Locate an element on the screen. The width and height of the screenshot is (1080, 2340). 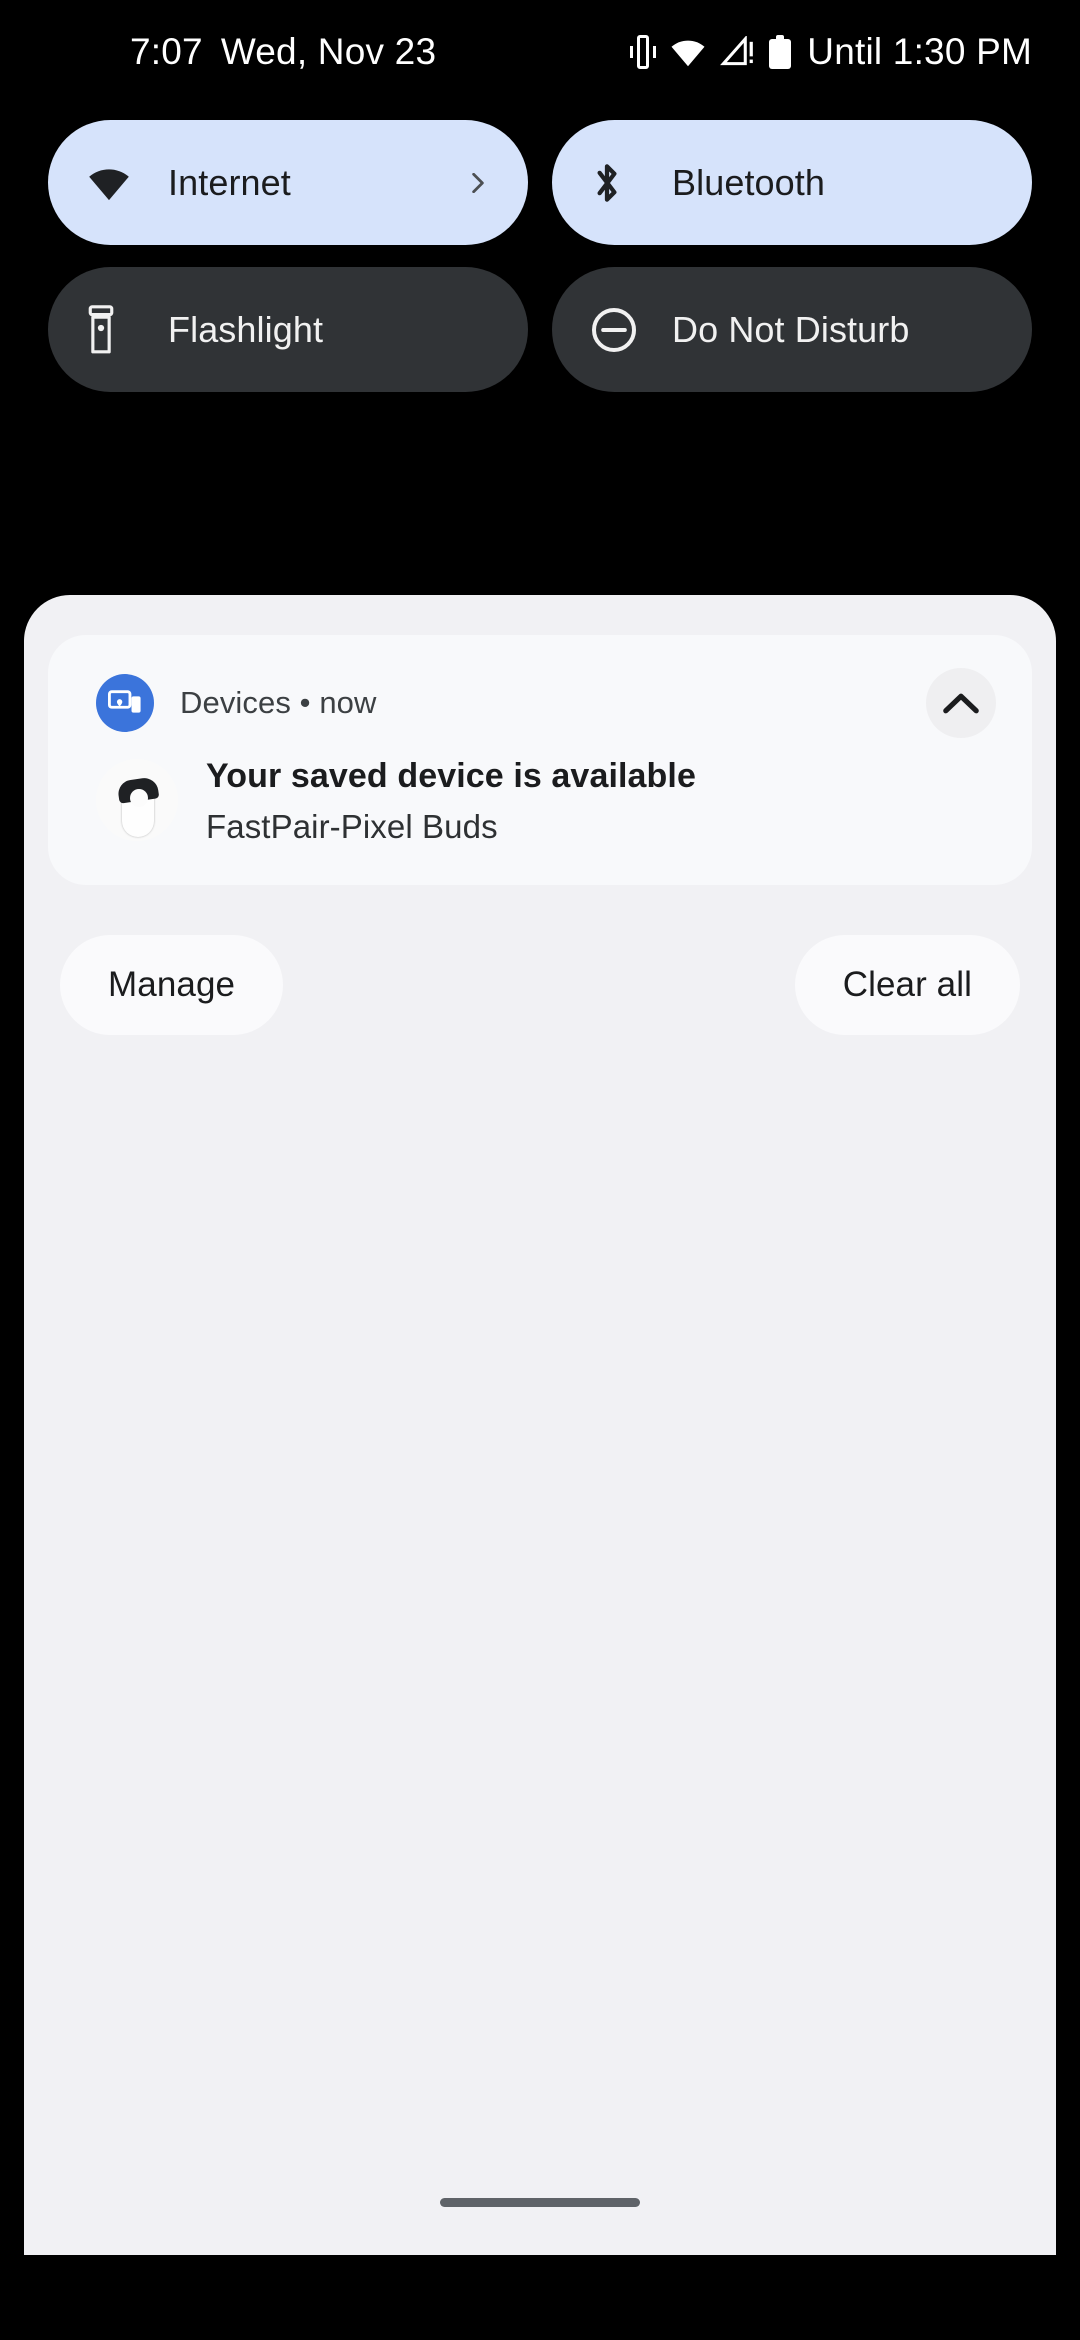
quick-settings-row-2: Flashlight Do Not Disturb is located at coordinates (540, 329).